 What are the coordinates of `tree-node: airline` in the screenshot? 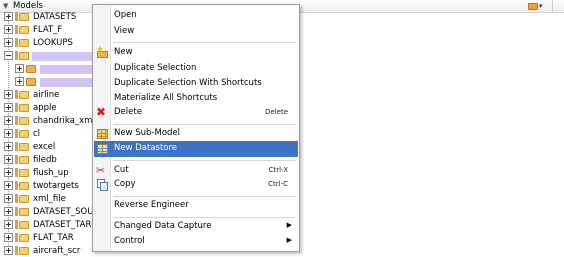 It's located at (48, 95).